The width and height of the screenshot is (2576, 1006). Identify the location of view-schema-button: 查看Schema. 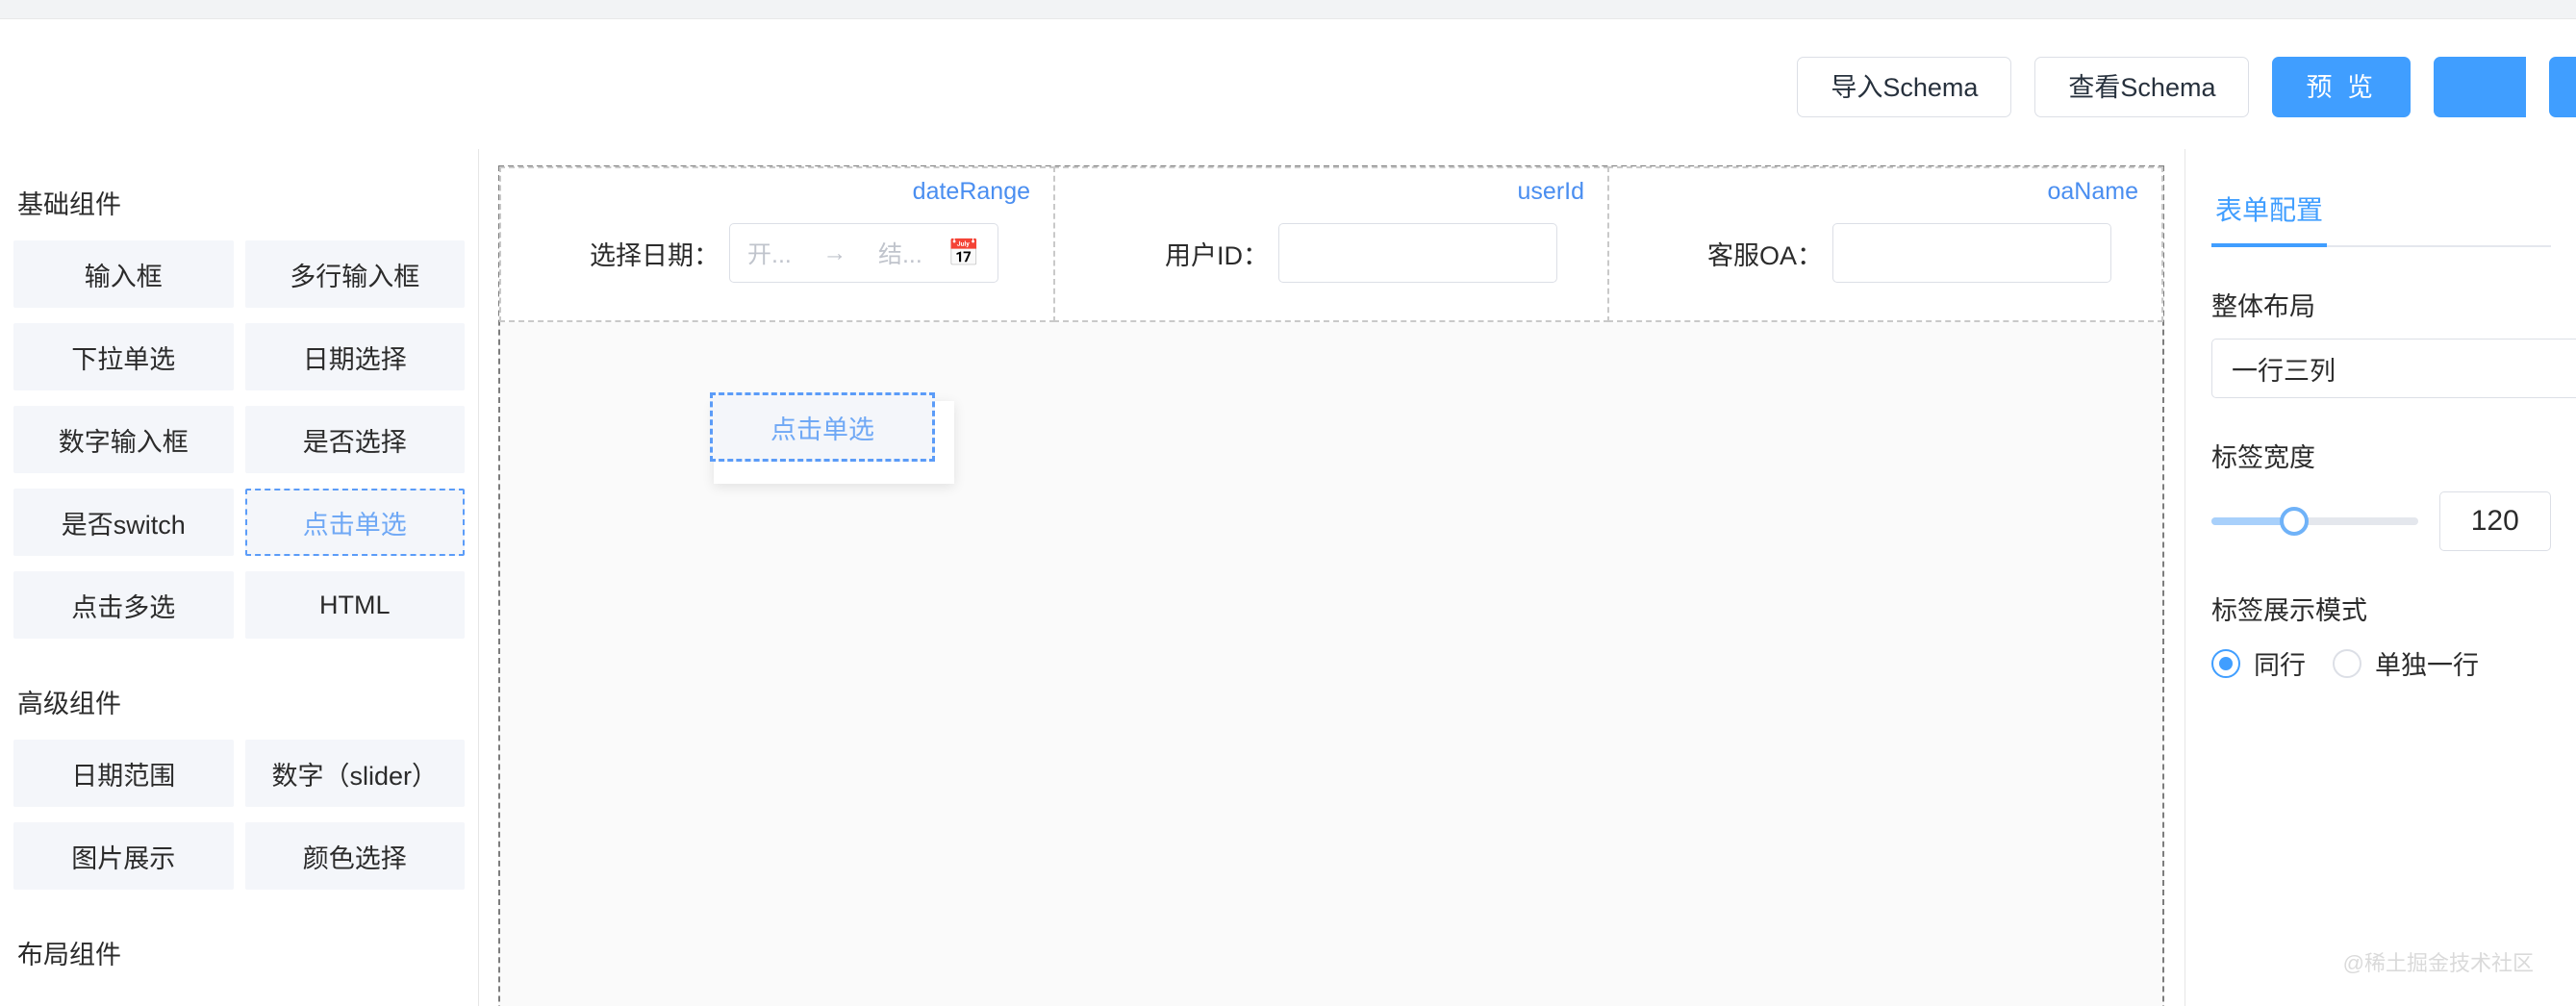
(2142, 87).